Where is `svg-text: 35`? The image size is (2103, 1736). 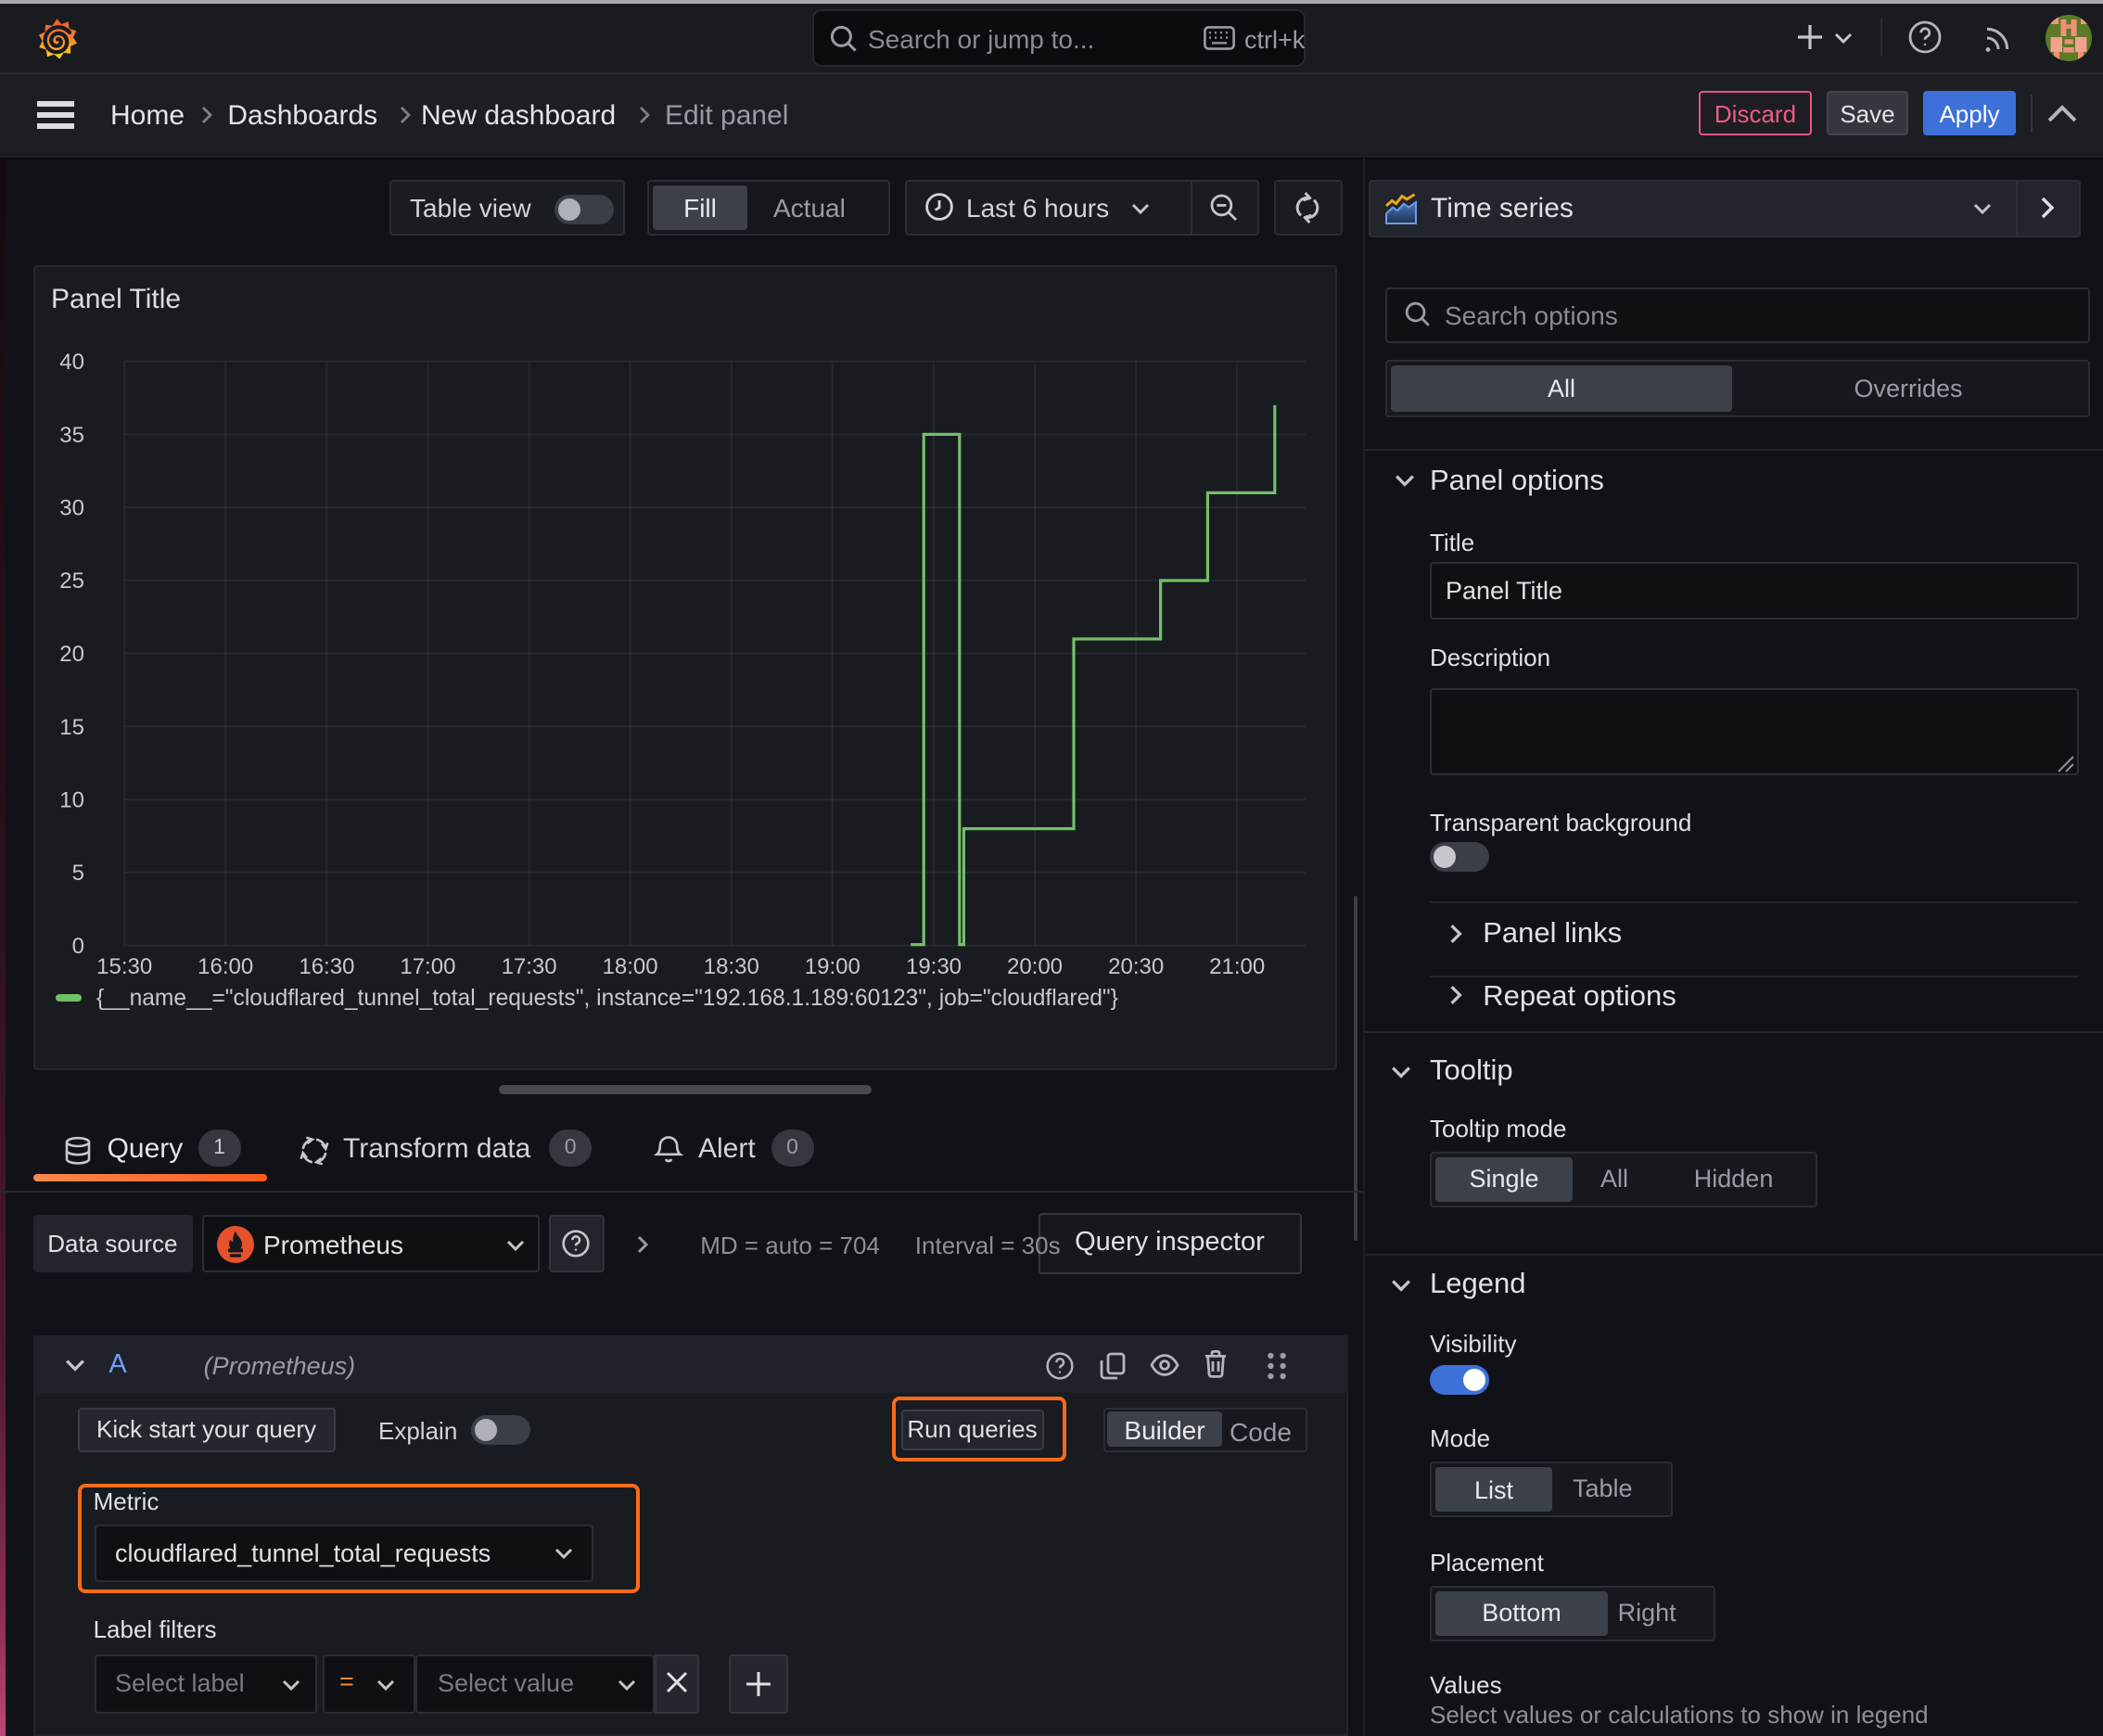
svg-text: 35 is located at coordinates (71, 435).